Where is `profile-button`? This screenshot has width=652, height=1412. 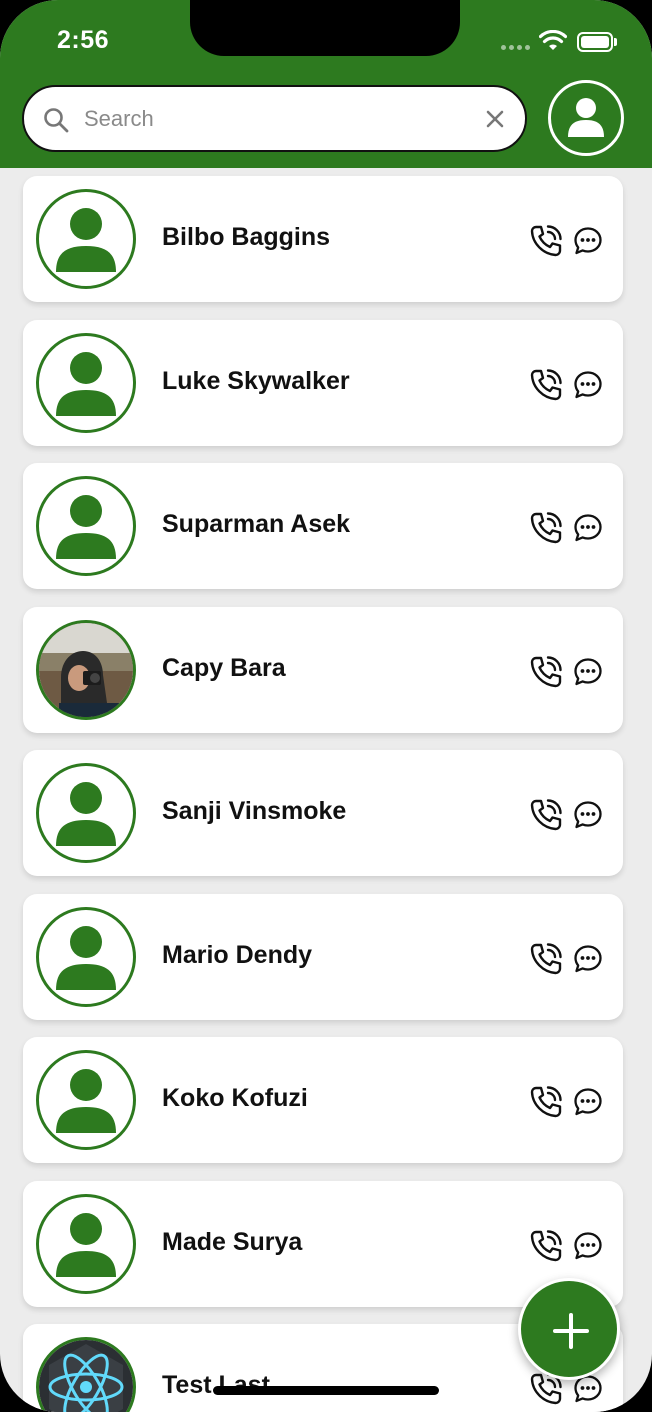
profile-button is located at coordinates (586, 118).